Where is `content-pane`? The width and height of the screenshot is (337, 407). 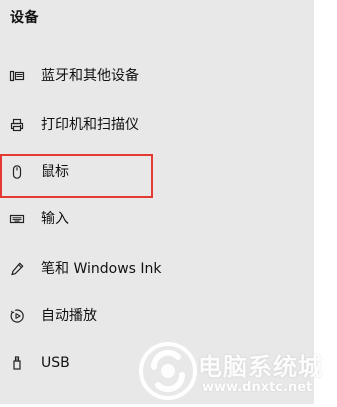 content-pane is located at coordinates (325, 202).